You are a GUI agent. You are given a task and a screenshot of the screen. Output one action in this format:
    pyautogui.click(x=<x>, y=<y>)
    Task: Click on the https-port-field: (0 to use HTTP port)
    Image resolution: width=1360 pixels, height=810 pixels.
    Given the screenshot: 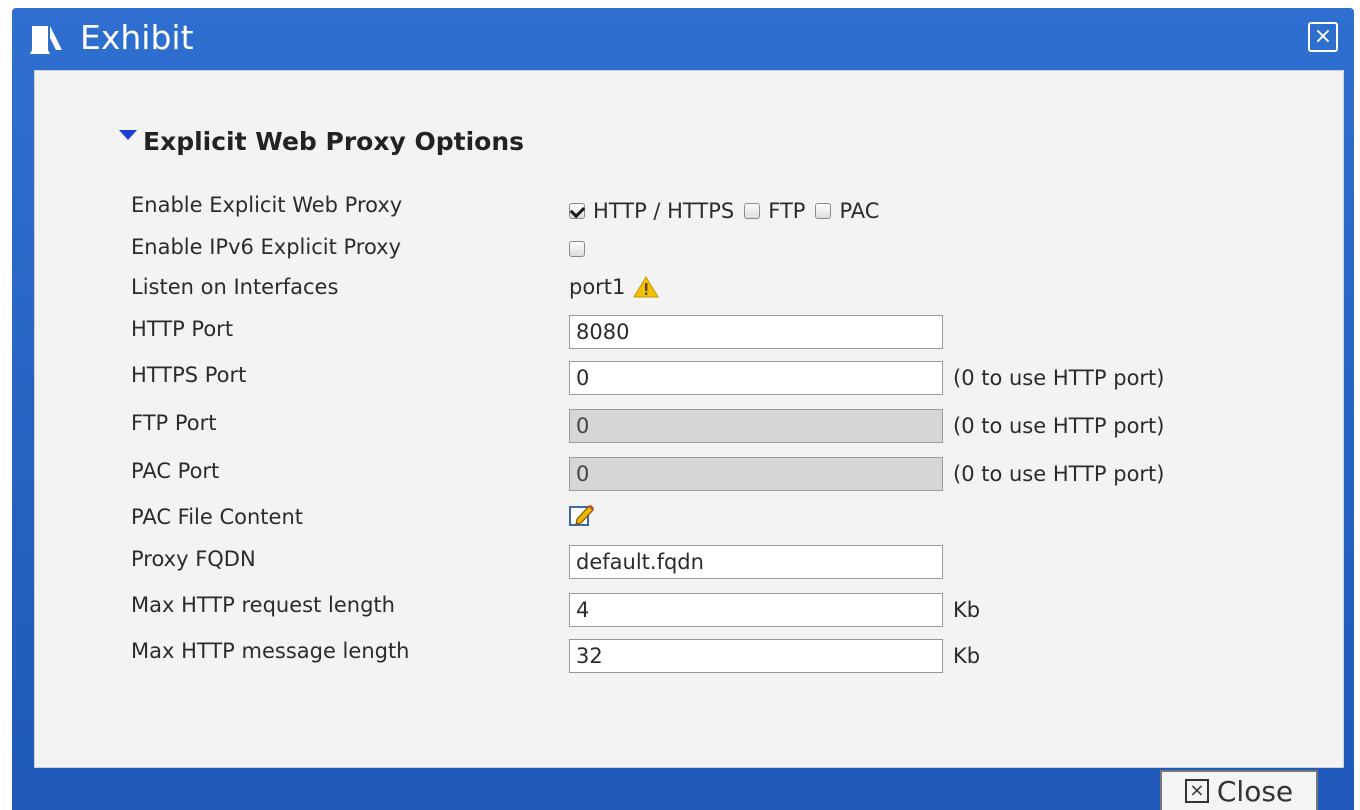 What is the action you would take?
    pyautogui.click(x=867, y=378)
    